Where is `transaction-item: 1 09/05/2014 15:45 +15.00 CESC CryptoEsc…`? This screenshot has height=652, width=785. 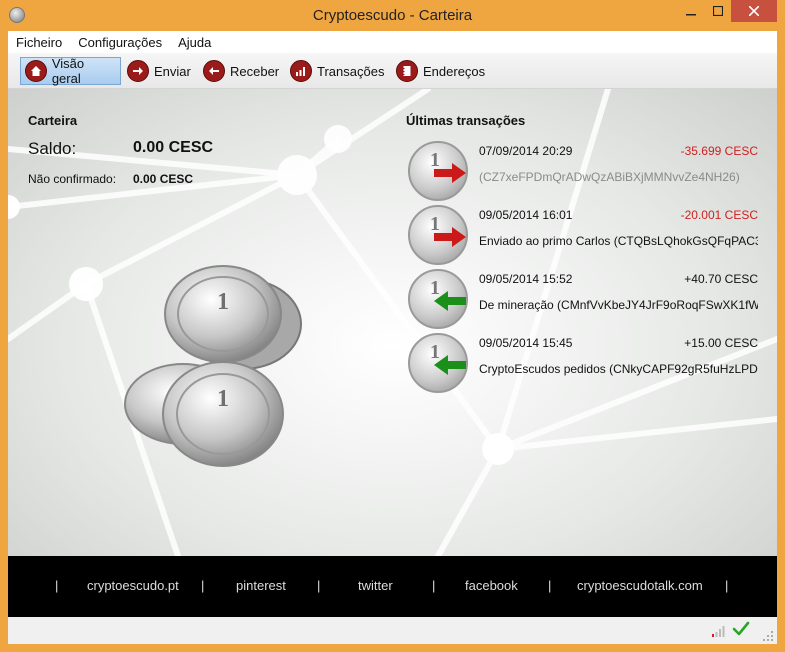 transaction-item: 1 09/05/2014 15:45 +15.00 CESC CryptoEsc… is located at coordinates (582, 364).